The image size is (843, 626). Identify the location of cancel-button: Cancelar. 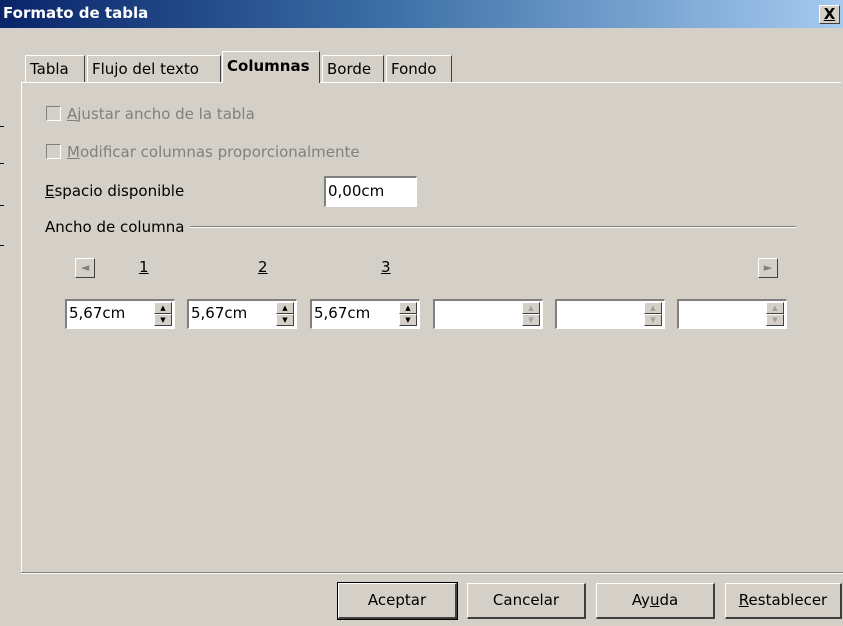
(526, 601).